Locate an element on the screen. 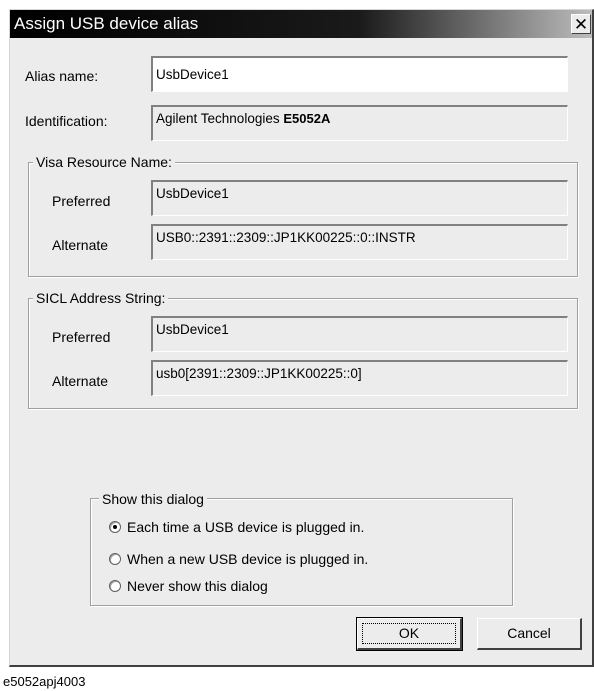 The width and height of the screenshot is (594, 691). focus-rectangle is located at coordinates (409, 633).